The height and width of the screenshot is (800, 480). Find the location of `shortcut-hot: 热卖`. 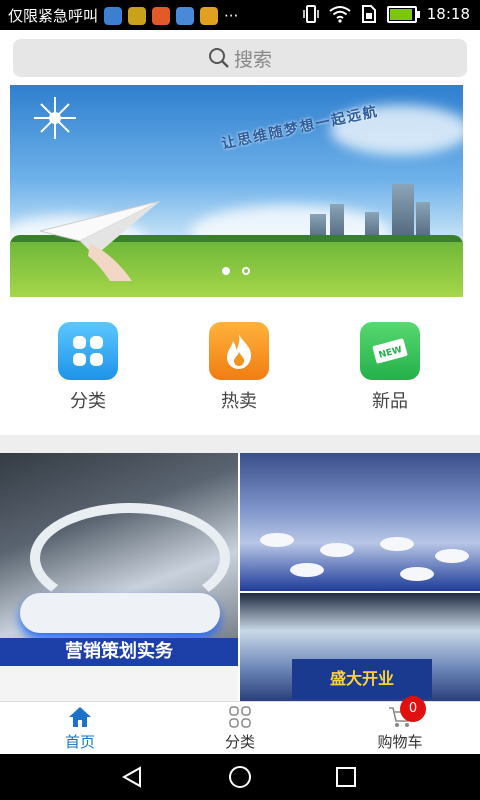

shortcut-hot: 热卖 is located at coordinates (239, 367).